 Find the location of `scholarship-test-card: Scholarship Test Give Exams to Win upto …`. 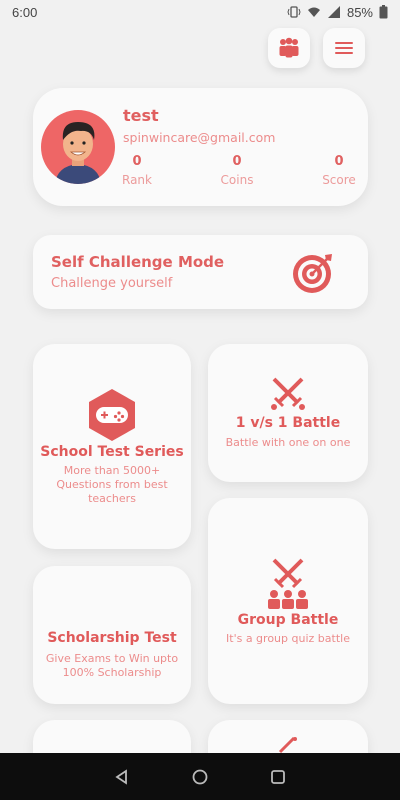

scholarship-test-card: Scholarship Test Give Exams to Win upto … is located at coordinates (112, 635).